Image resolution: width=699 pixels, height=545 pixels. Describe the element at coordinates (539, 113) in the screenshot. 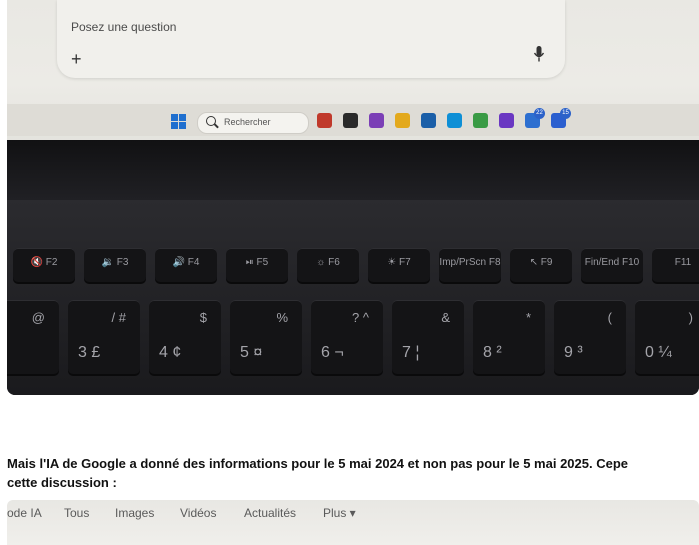

I see `notification-badge: 22` at that location.